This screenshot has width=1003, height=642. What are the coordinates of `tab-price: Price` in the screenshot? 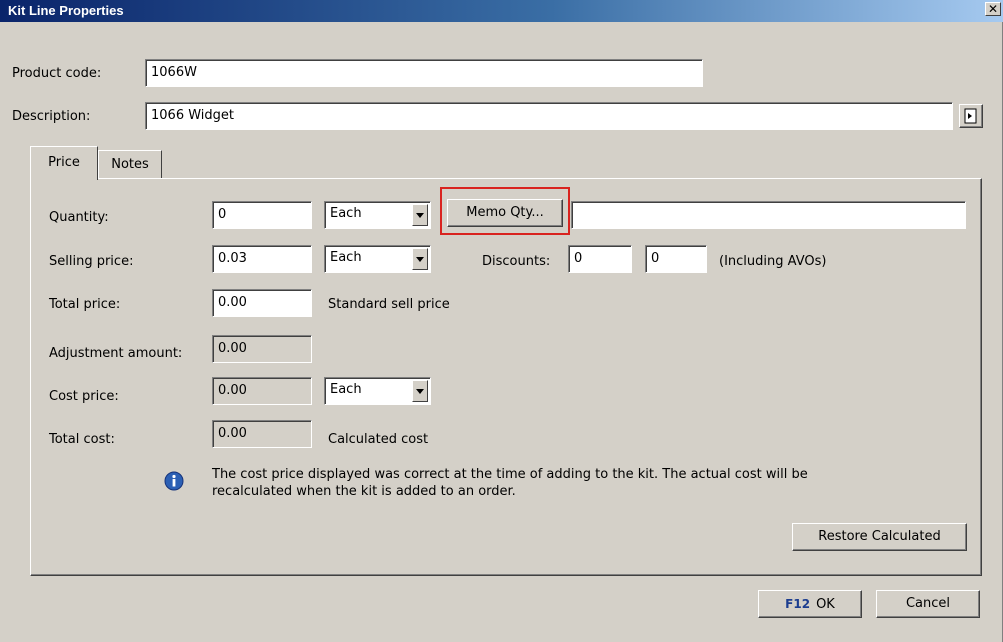 It's located at (64, 163).